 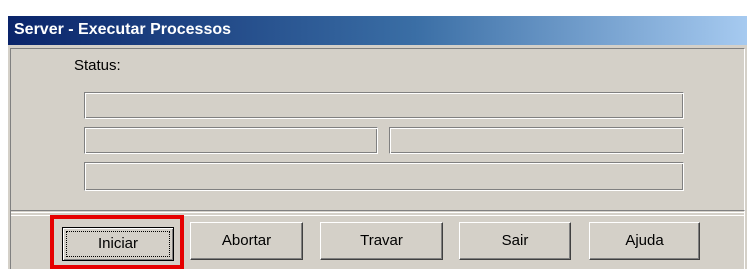 I want to click on ajuda-button-label: Ajuda, so click(x=644, y=240).